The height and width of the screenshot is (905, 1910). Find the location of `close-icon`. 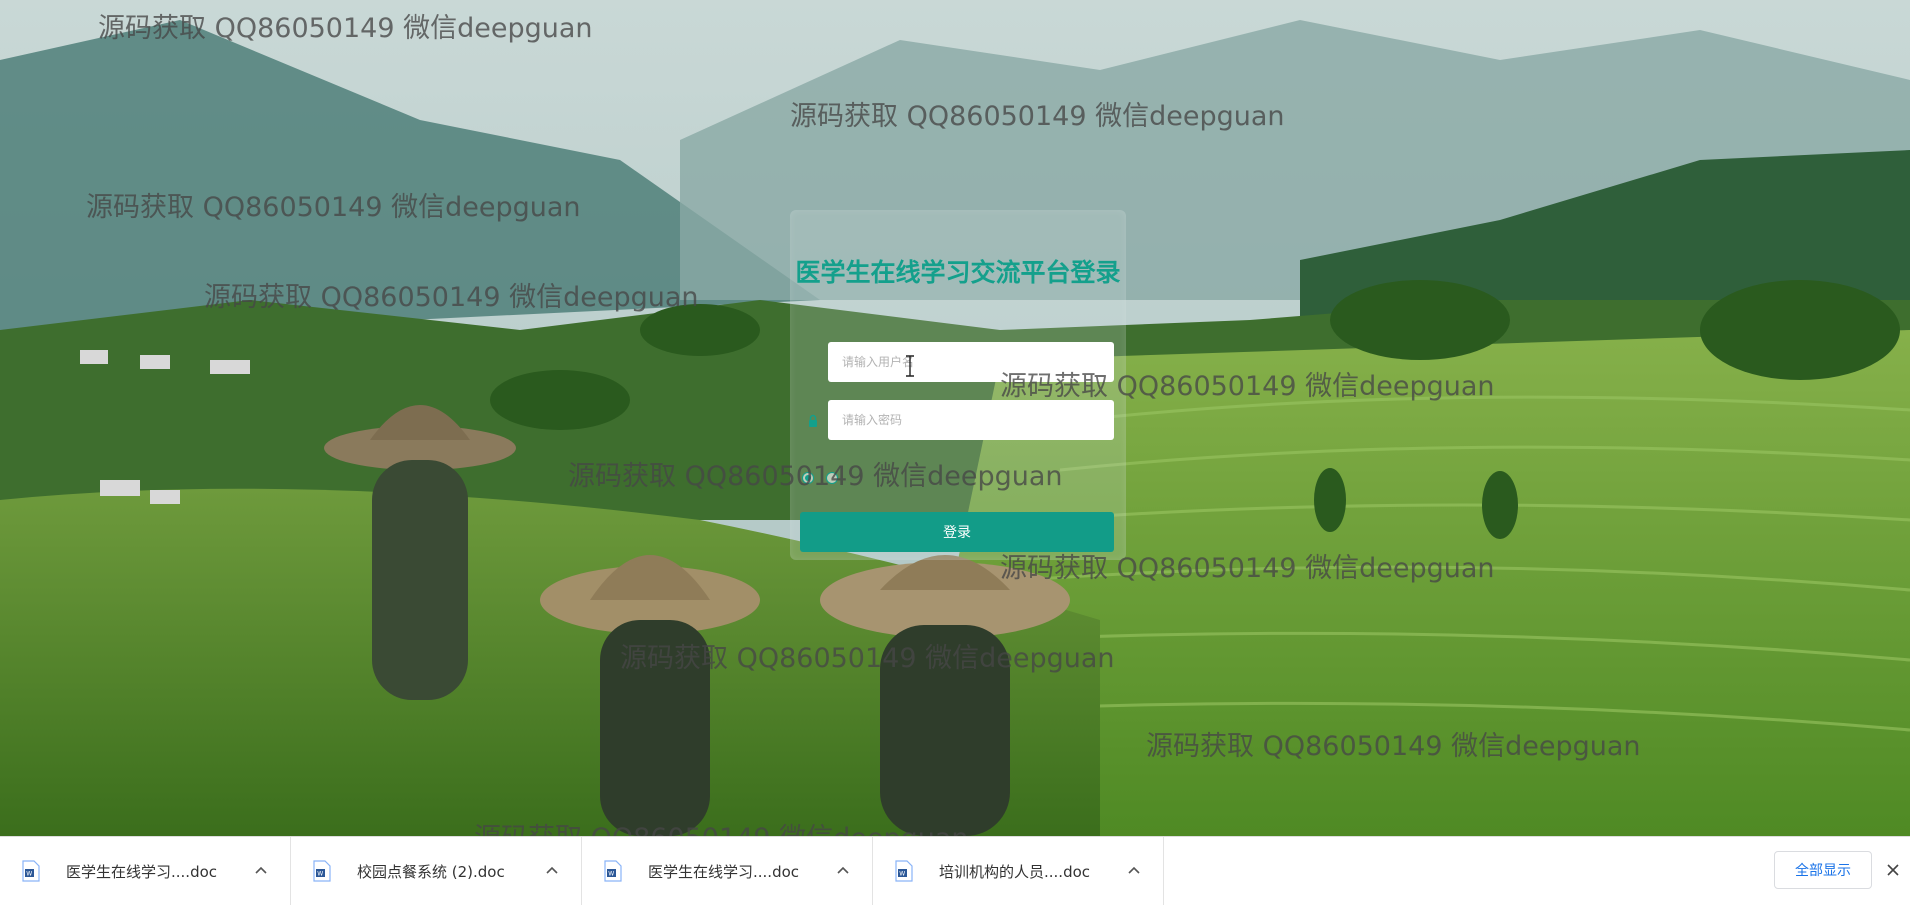

close-icon is located at coordinates (1893, 870).